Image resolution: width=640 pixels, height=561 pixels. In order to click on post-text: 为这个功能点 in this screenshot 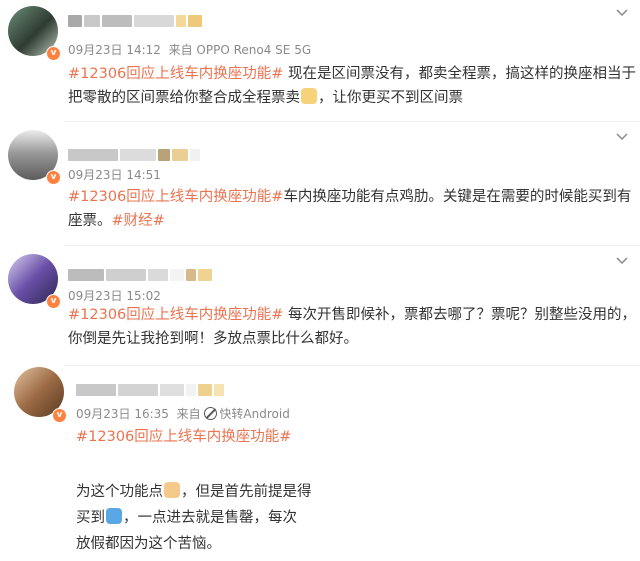, I will do `click(119, 492)`.